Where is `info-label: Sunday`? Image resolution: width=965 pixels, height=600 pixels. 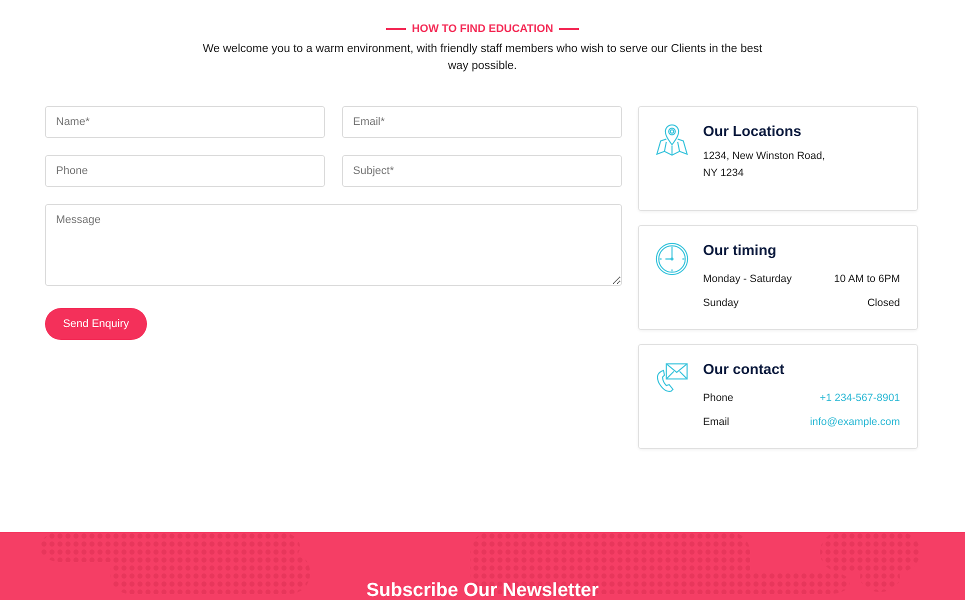
info-label: Sunday is located at coordinates (721, 303).